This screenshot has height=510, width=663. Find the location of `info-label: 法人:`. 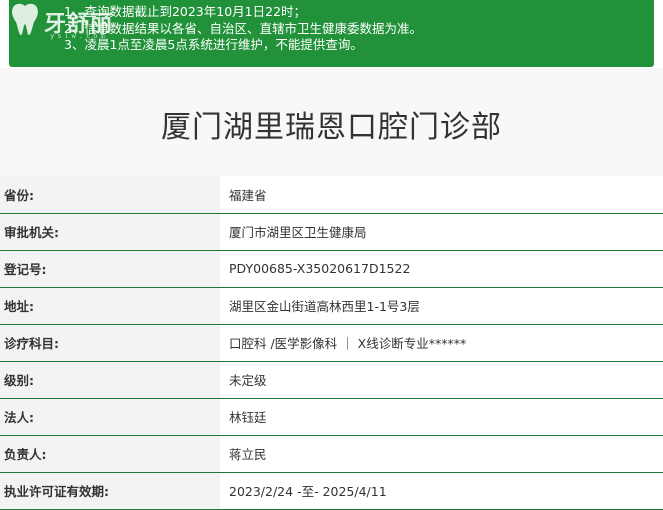

info-label: 法人: is located at coordinates (110, 417).